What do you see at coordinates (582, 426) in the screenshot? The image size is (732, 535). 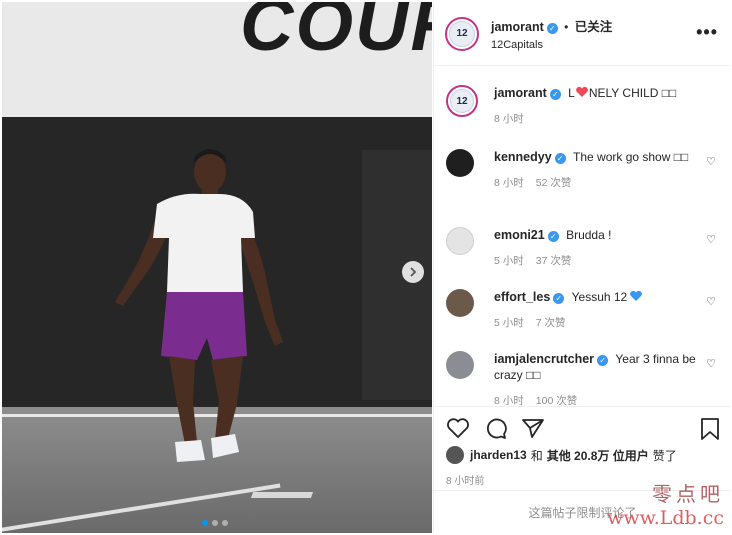 I see `action-bar` at bounding box center [582, 426].